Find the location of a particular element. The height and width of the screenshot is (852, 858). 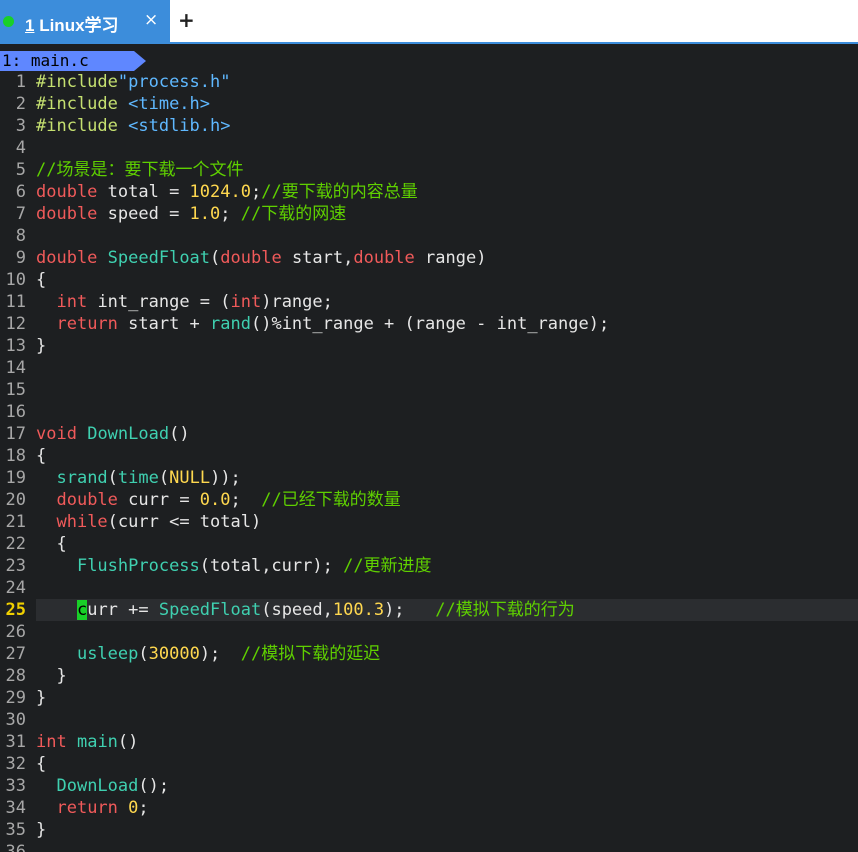

code-token: urr += is located at coordinates (123, 610).